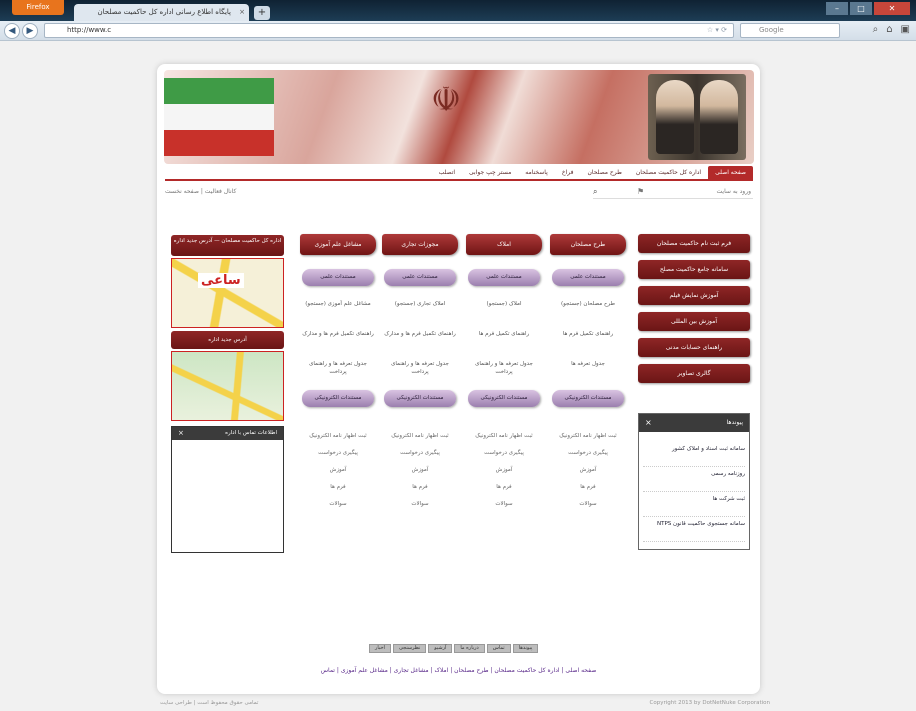  Describe the element at coordinates (892, 8) in the screenshot. I see `close-window-icon: ✕` at that location.